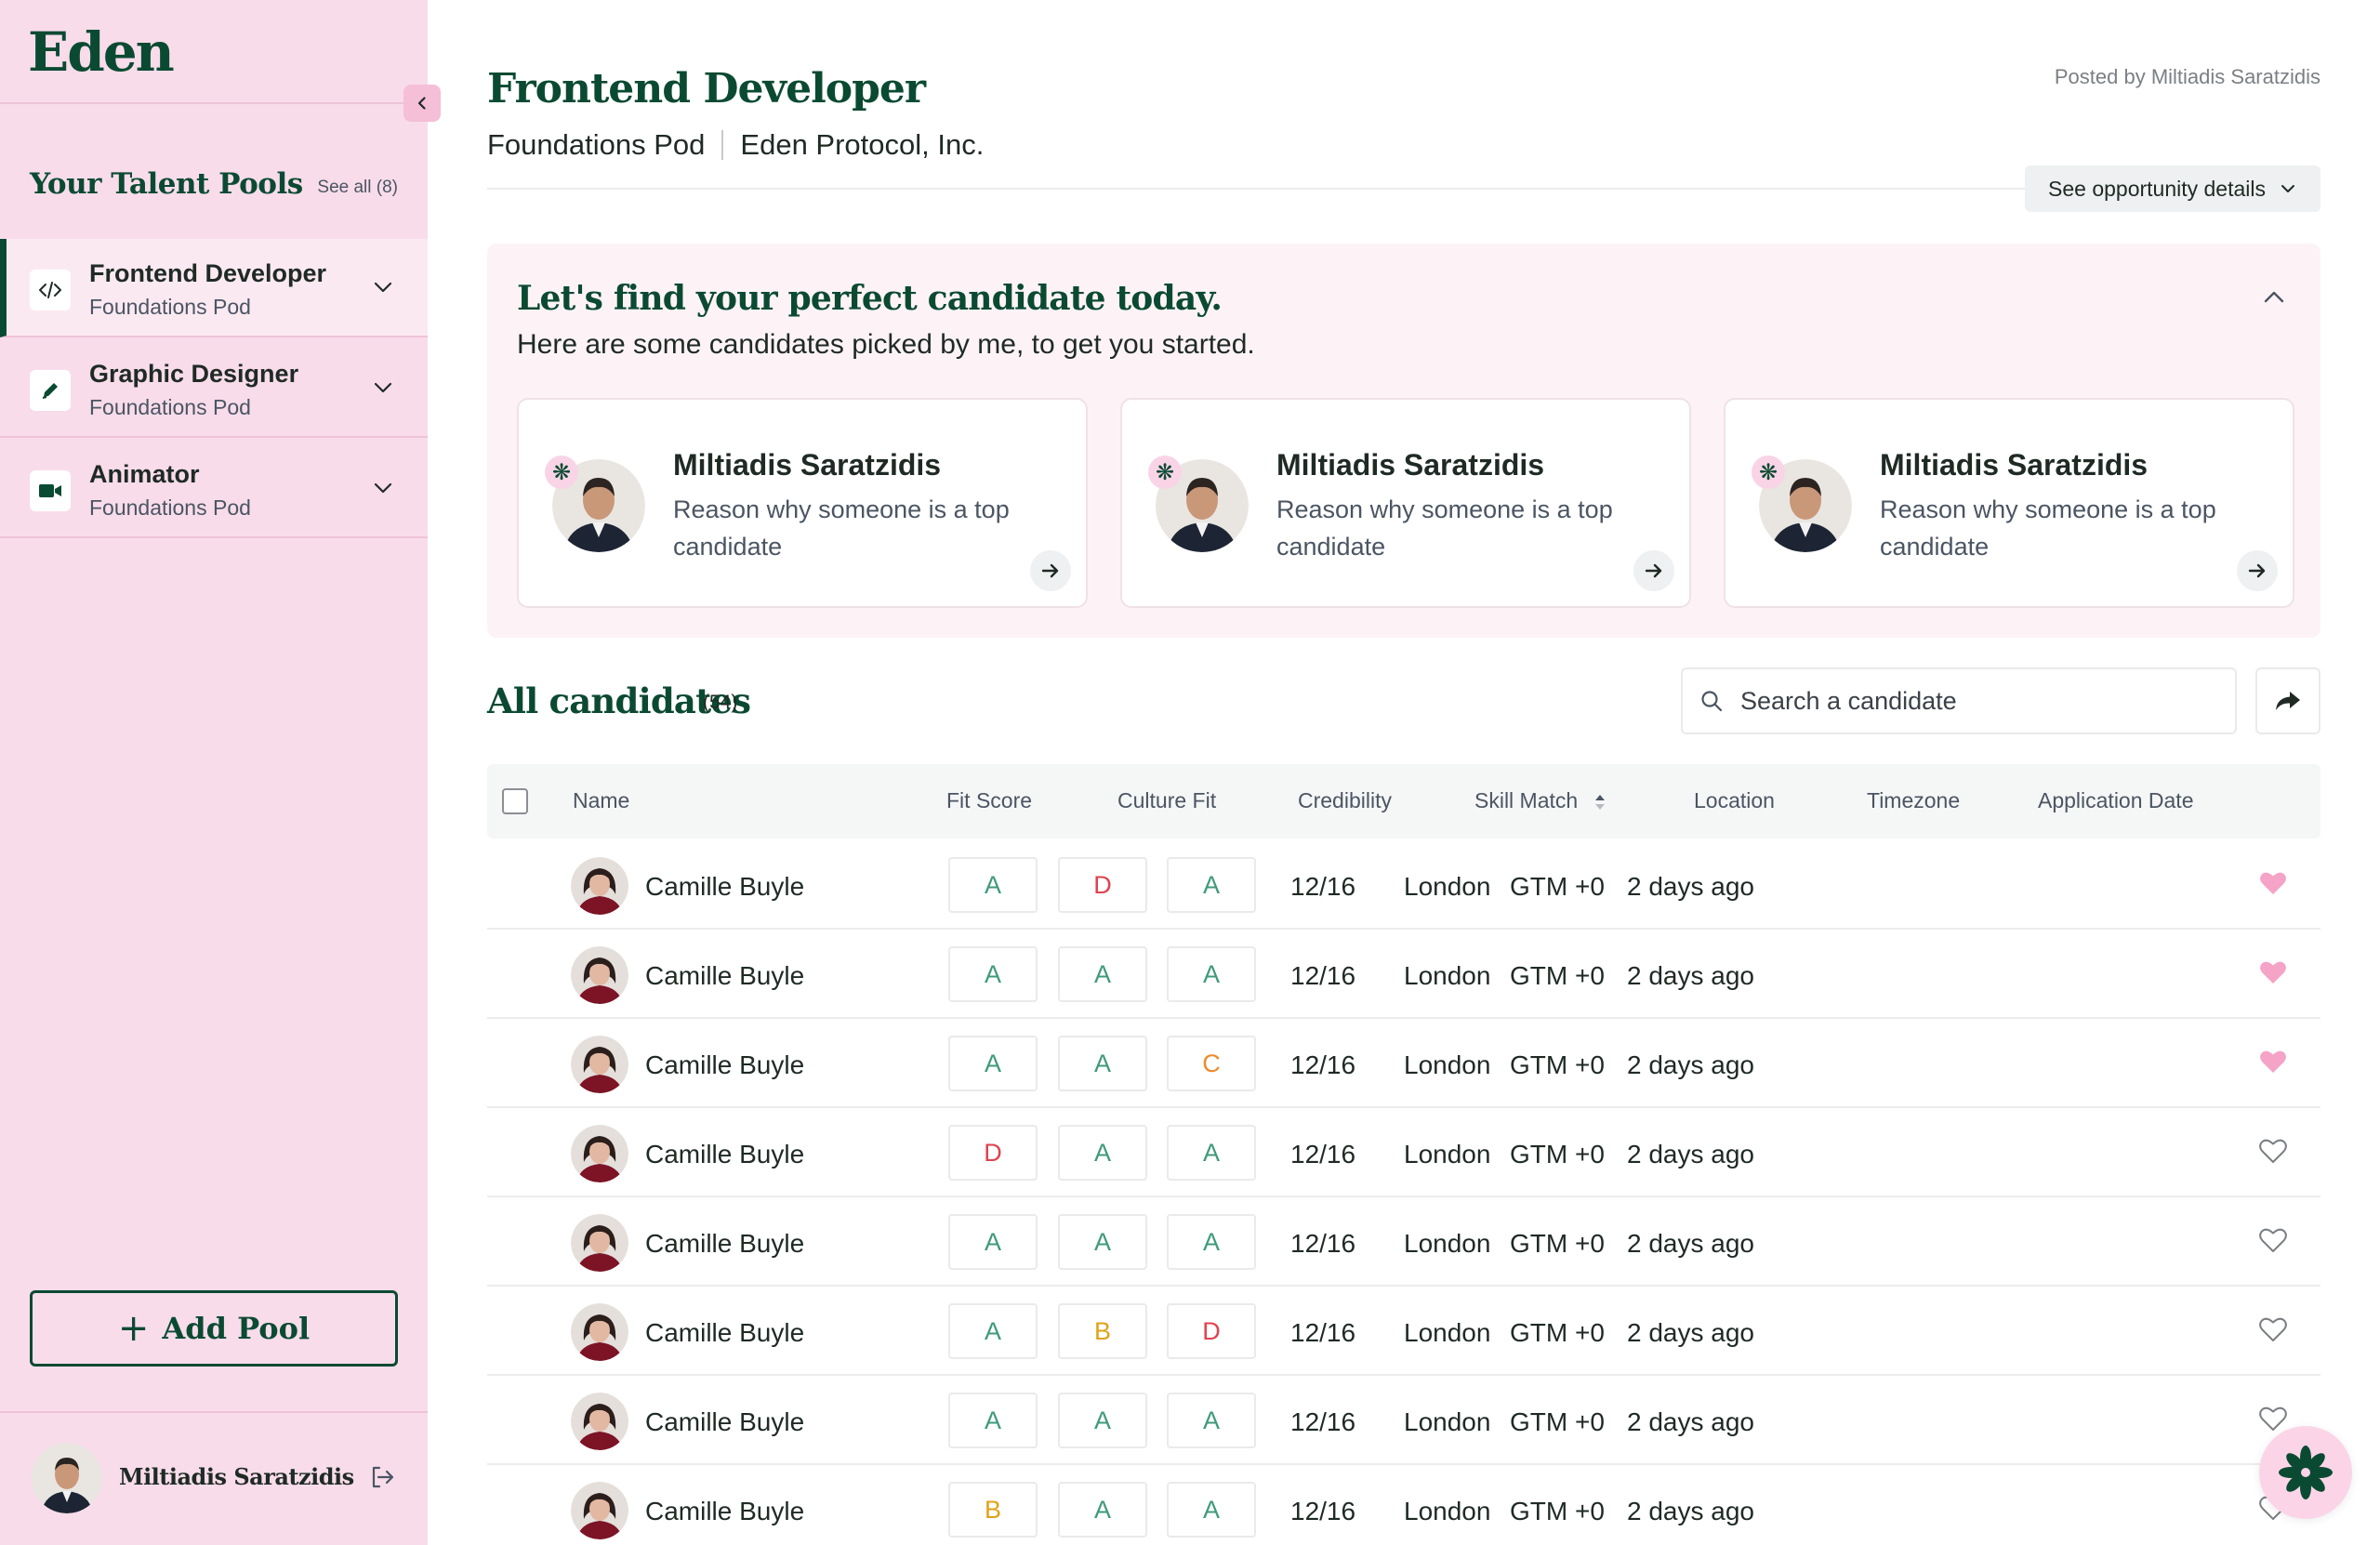 This screenshot has width=2380, height=1545. Describe the element at coordinates (236, 1328) in the screenshot. I see `add-pool-label: Add Pool` at that location.